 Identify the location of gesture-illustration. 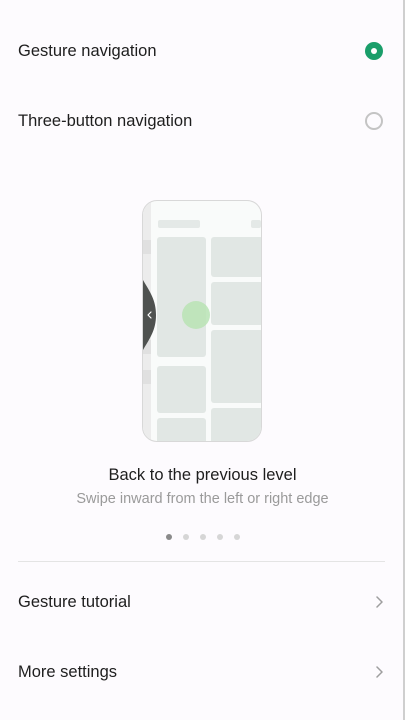
(202, 321).